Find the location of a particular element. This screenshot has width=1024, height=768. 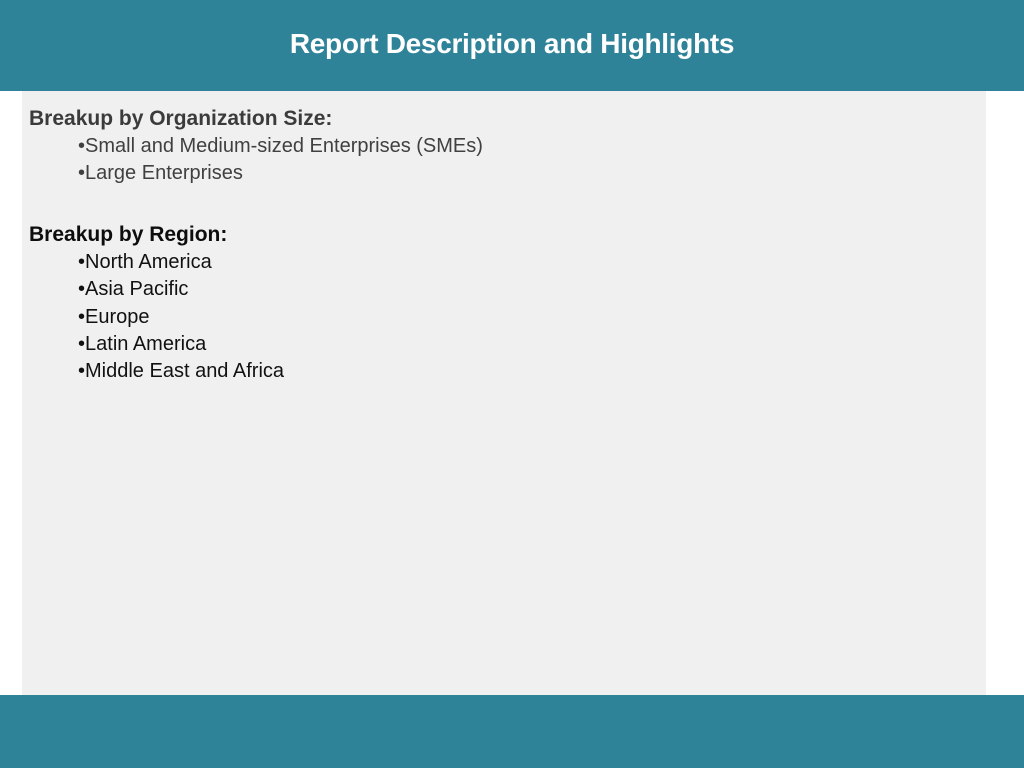

page-title: Report Description and Highlights is located at coordinates (512, 43).